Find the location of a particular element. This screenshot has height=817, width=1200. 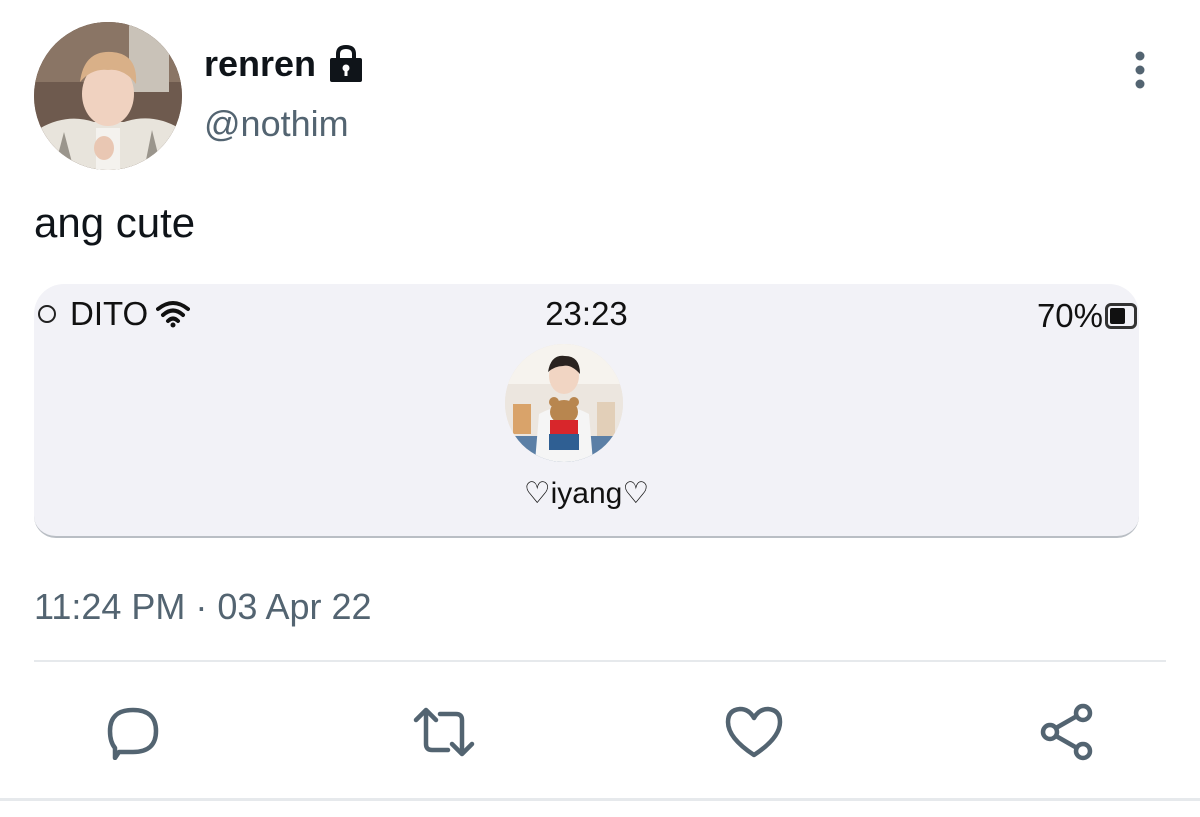

reply-icon is located at coordinates (133, 733).